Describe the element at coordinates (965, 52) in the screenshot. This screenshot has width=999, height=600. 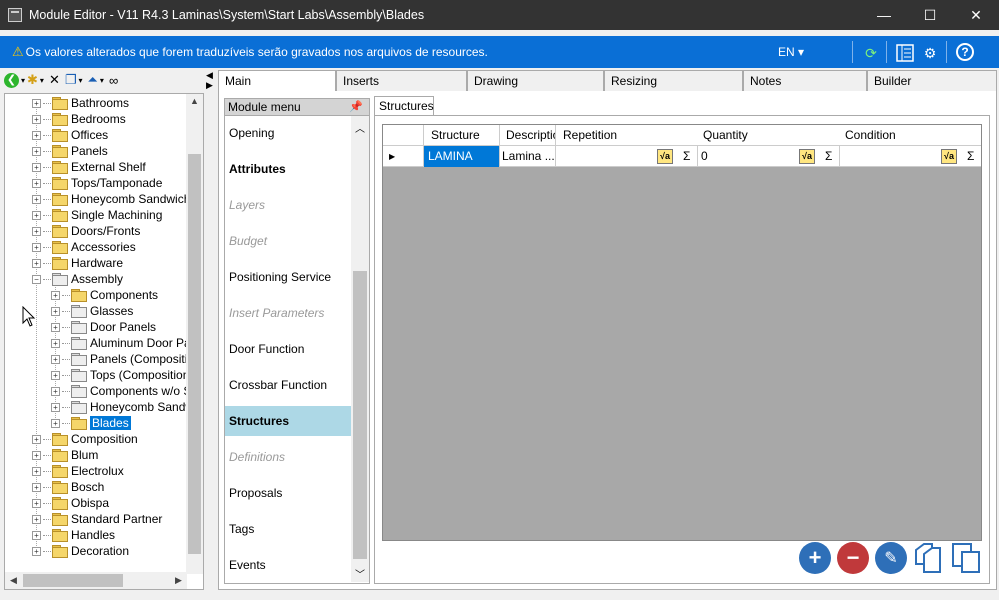
I see `help-icon: ?` at that location.